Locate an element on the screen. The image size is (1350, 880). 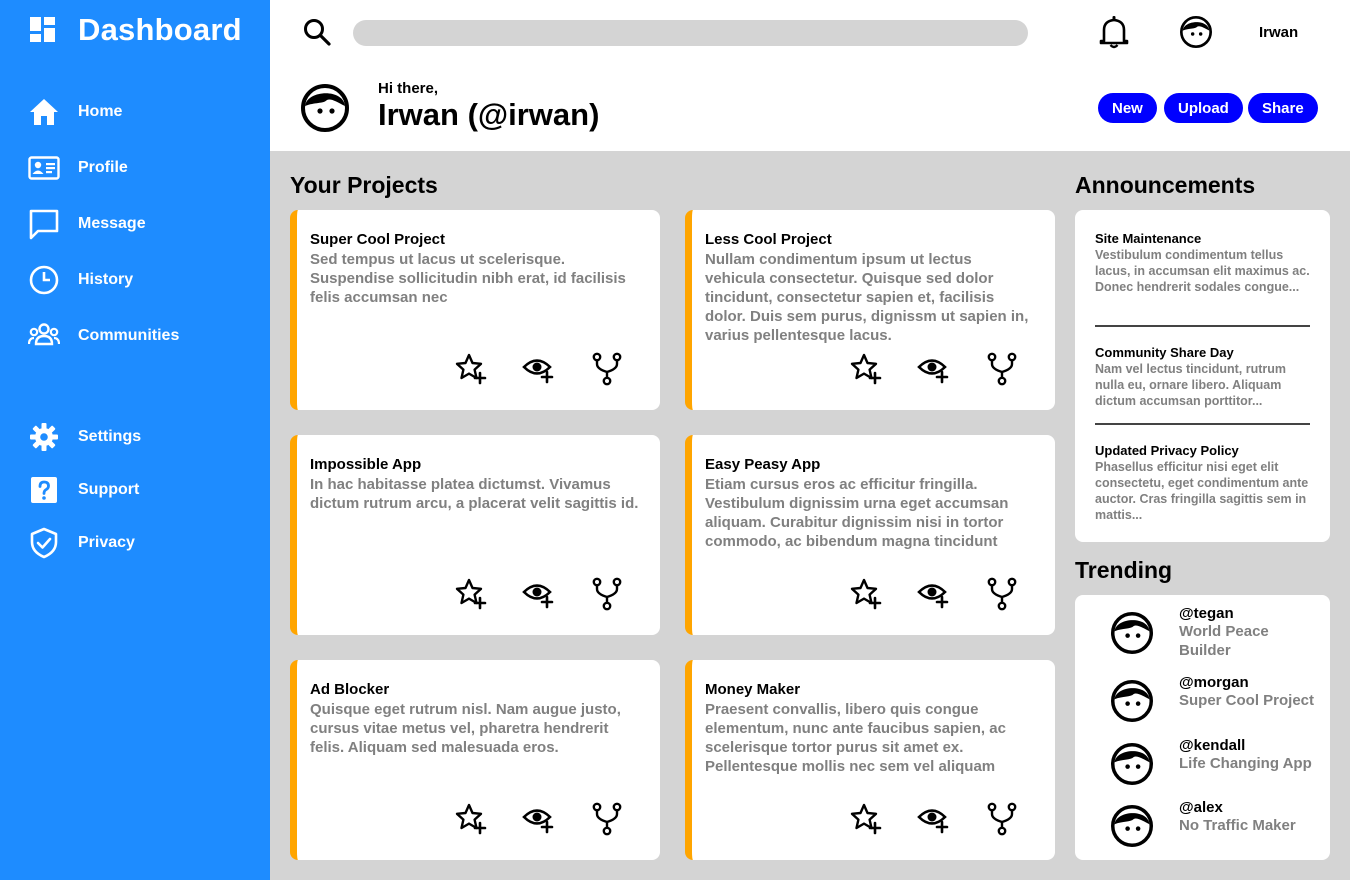
clock-icon is located at coordinates (44, 280).